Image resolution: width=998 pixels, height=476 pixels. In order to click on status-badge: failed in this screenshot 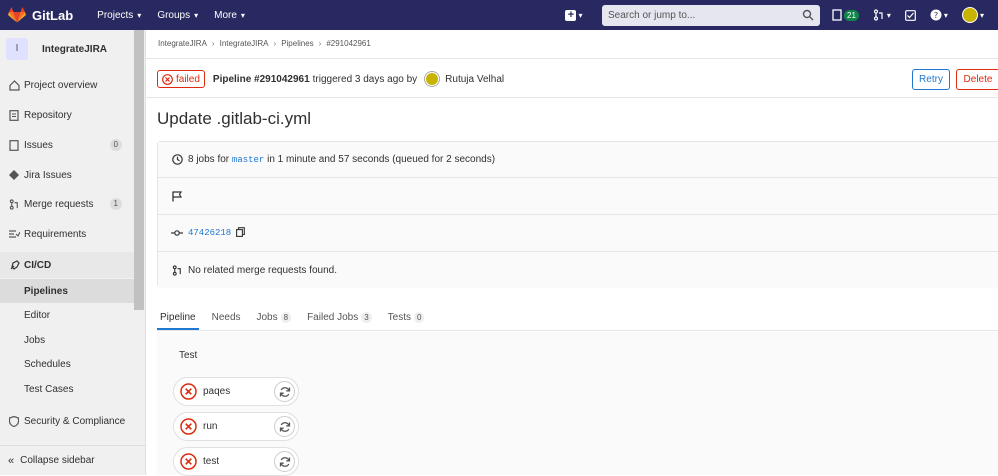, I will do `click(181, 79)`.